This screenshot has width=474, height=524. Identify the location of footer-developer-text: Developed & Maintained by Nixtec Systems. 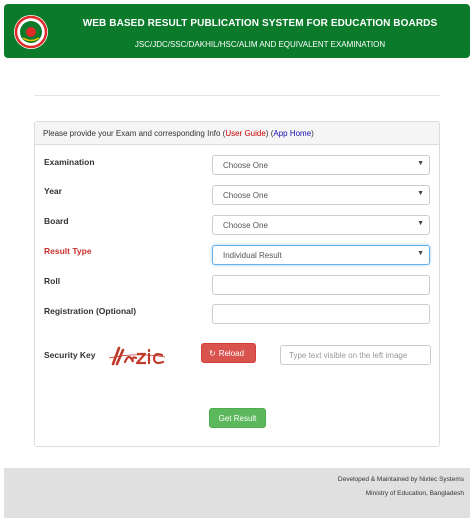
(400, 479).